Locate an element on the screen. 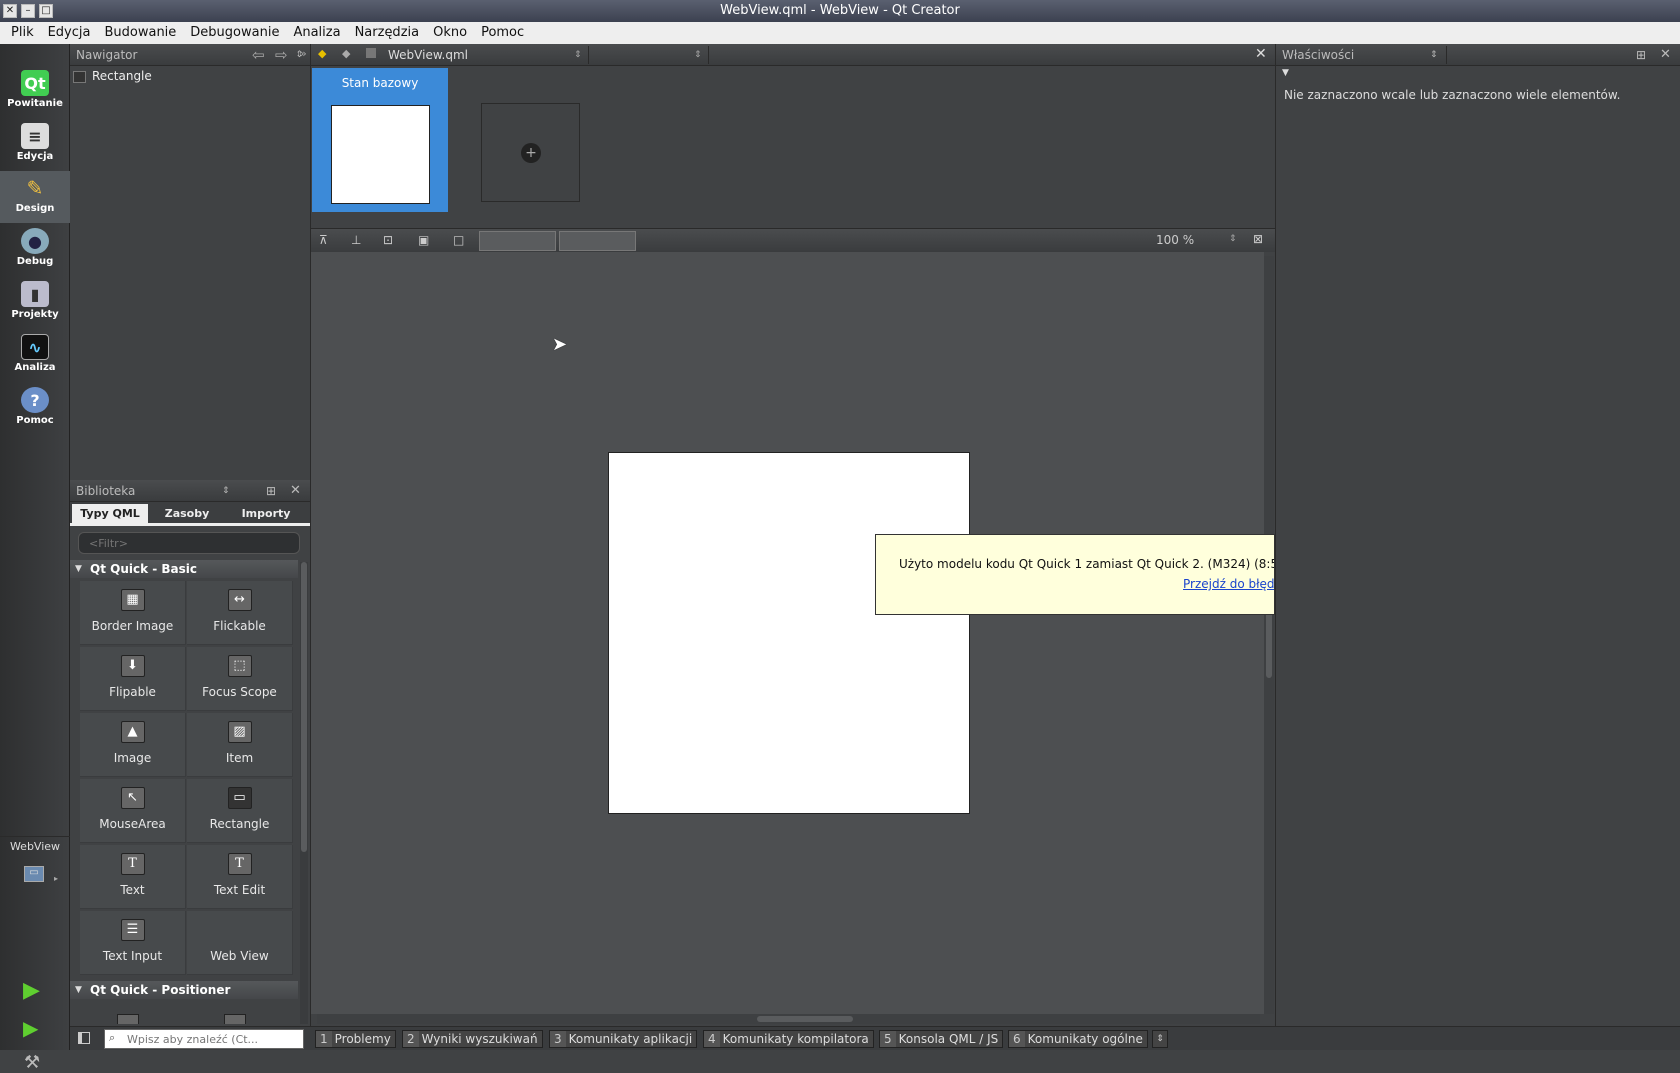 This screenshot has width=1680, height=1073. more-tabs-arrow-icon: ⇕ is located at coordinates (1160, 1039).